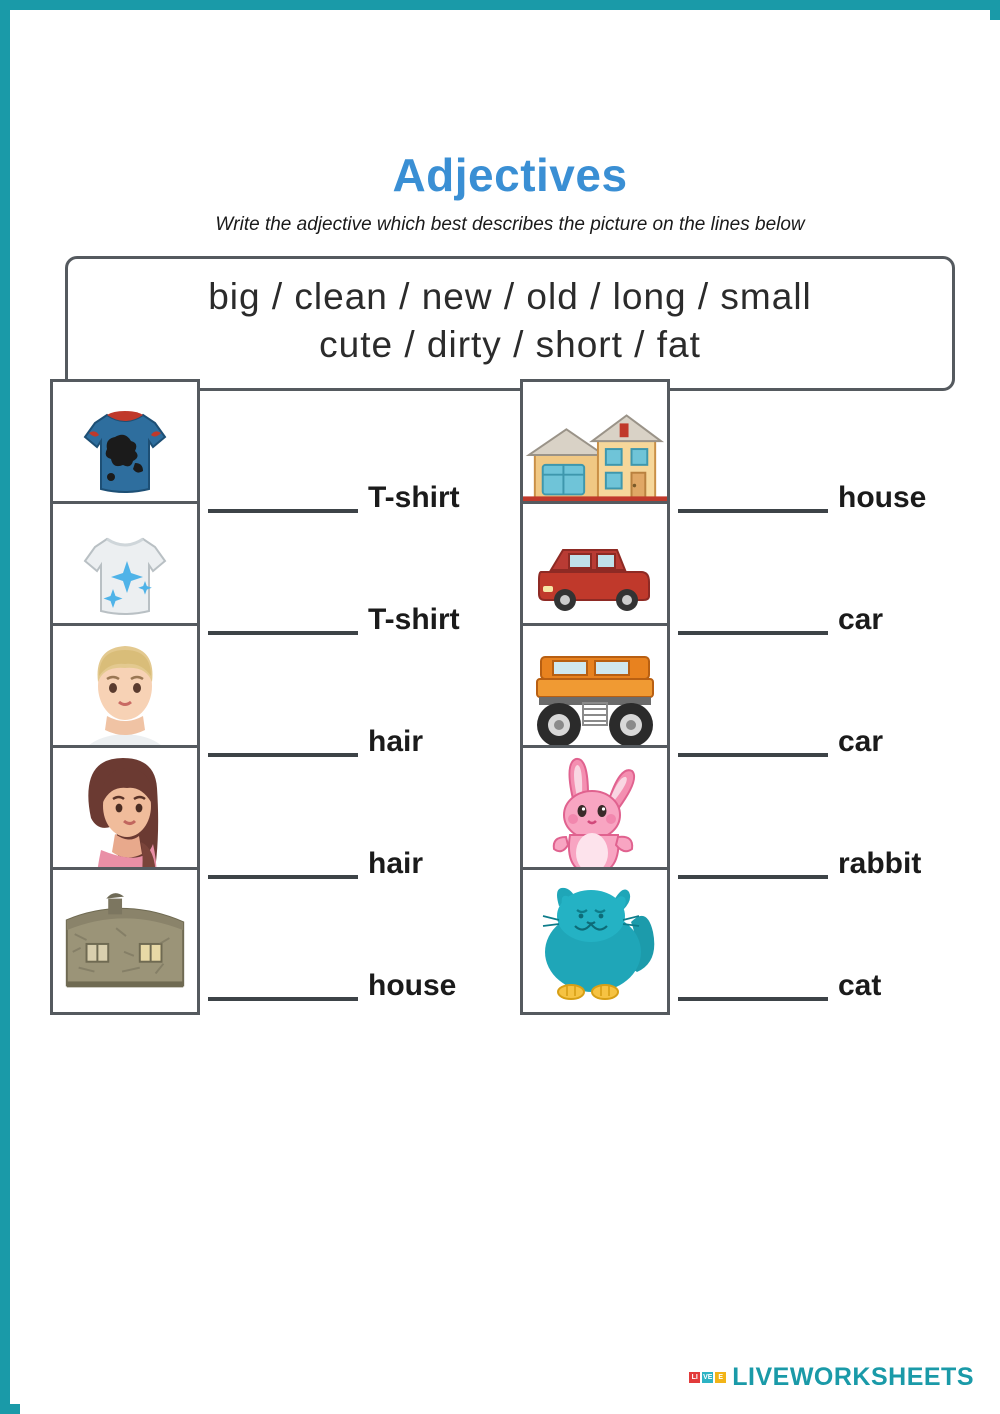 The height and width of the screenshot is (1414, 1000). I want to click on footer-brand: LI VE E LIVEWORKSHEETS, so click(831, 1377).